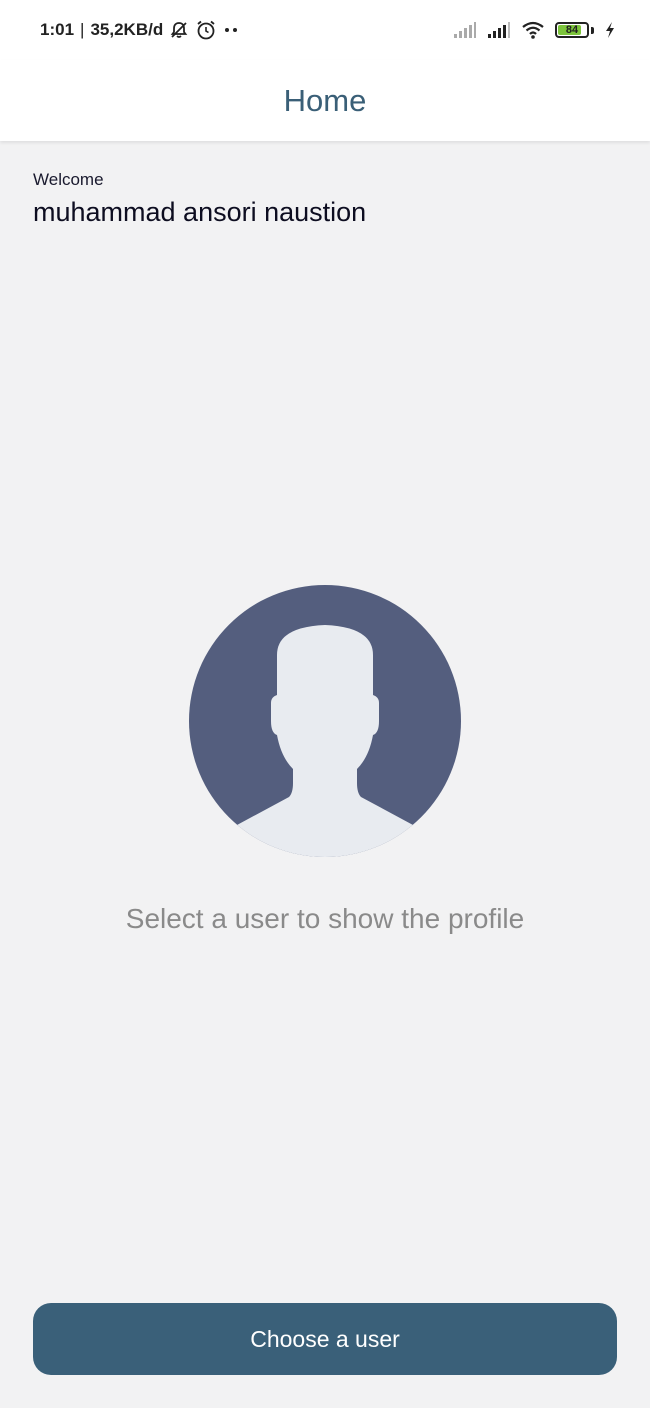 The width and height of the screenshot is (650, 1408). I want to click on battery-icon: 84, so click(572, 30).